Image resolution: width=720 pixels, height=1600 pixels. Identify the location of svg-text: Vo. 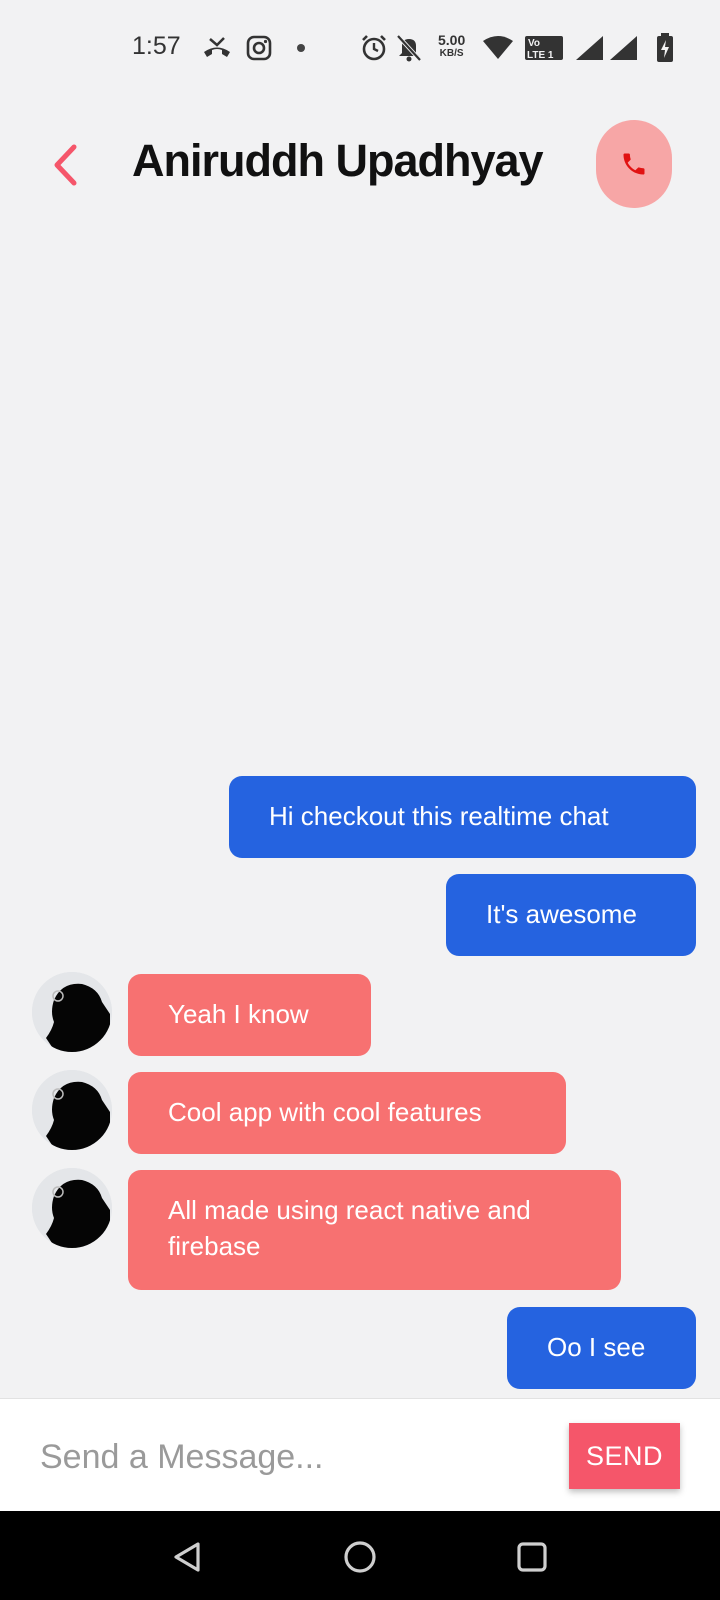
(534, 43).